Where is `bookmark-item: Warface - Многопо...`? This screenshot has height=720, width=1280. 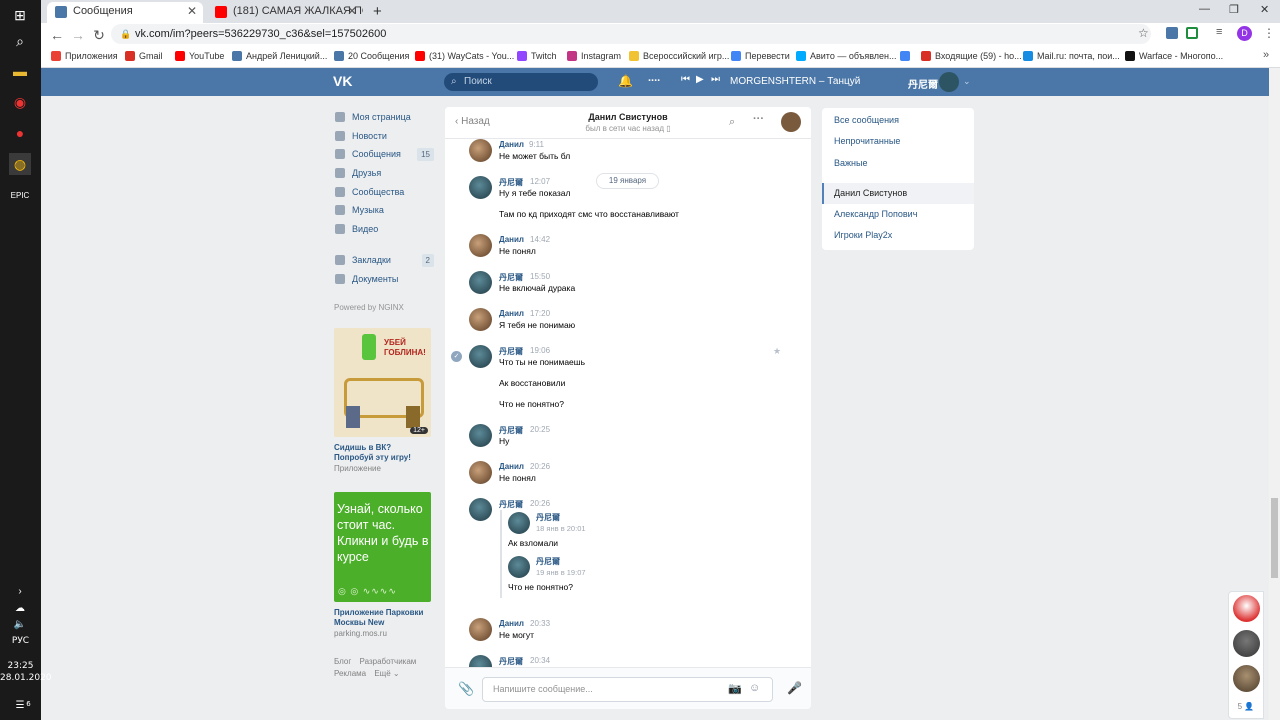 bookmark-item: Warface - Многопо... is located at coordinates (1174, 56).